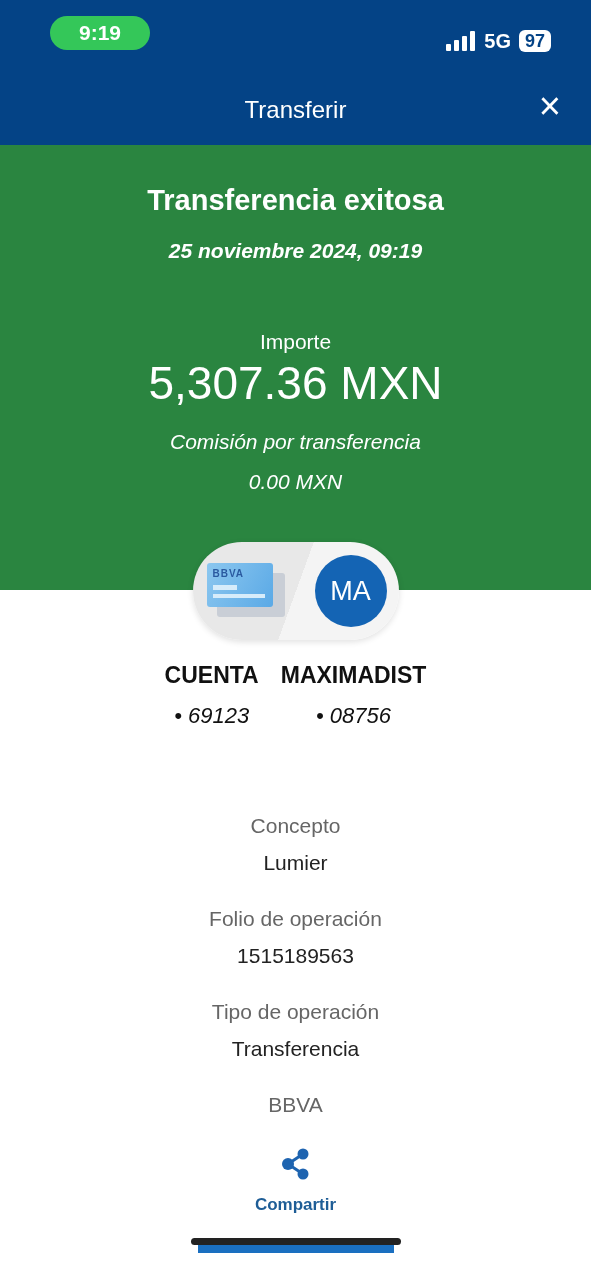  What do you see at coordinates (295, 1164) in the screenshot?
I see `share-icon` at bounding box center [295, 1164].